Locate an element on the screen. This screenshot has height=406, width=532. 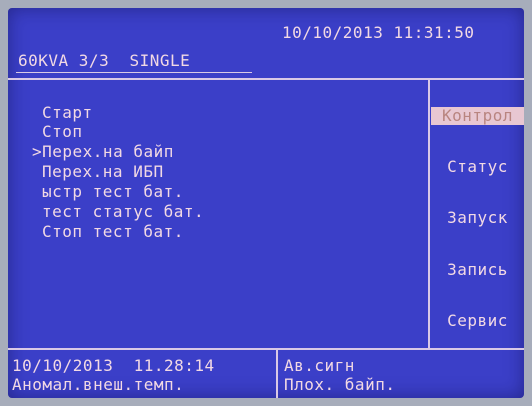
softkey-control: Контрол is located at coordinates (477, 116).